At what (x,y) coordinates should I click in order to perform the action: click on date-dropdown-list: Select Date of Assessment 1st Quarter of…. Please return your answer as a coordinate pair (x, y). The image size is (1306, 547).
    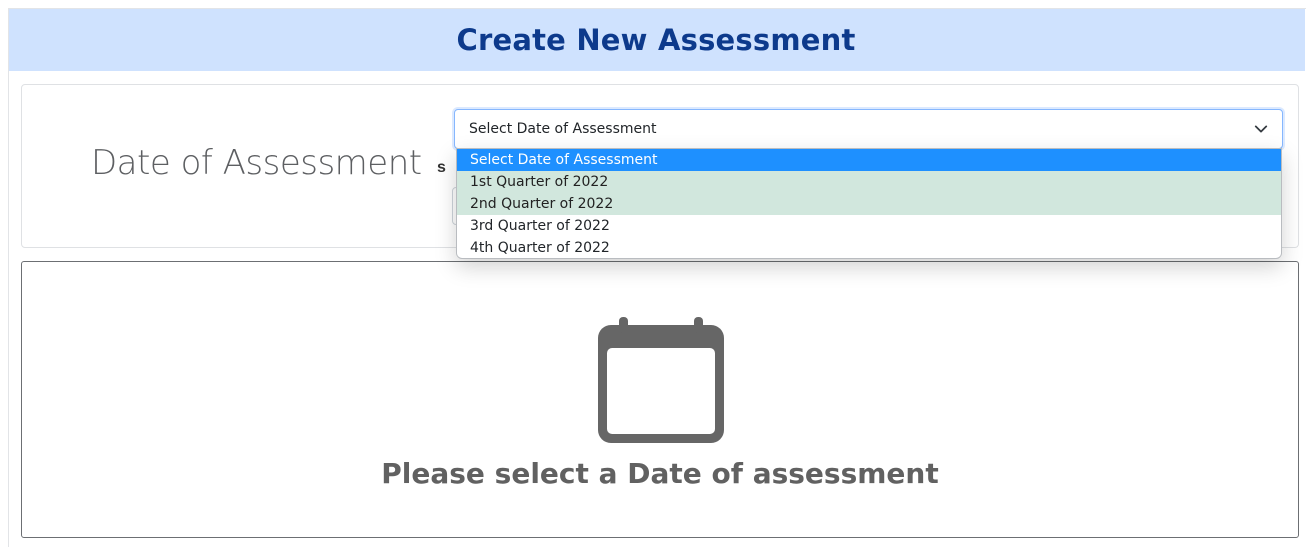
    Looking at the image, I should click on (869, 203).